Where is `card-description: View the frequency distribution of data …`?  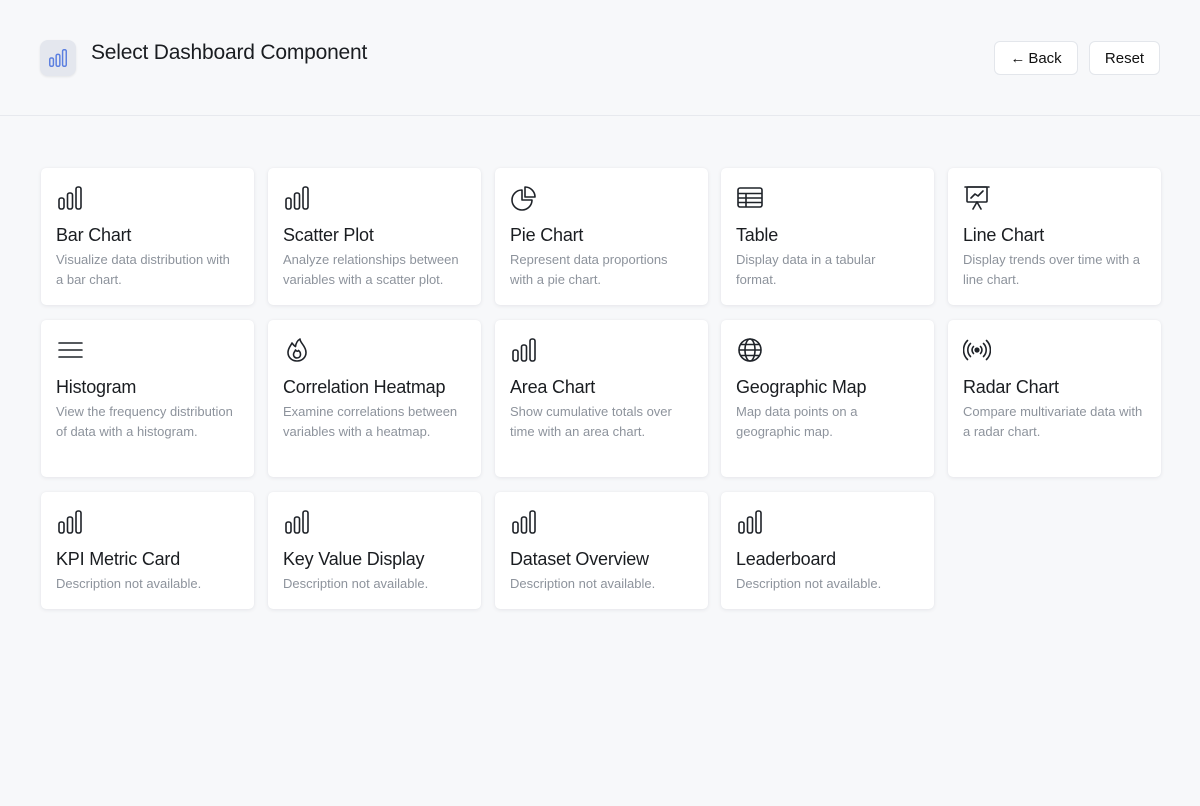 card-description: View the frequency distribution of data … is located at coordinates (144, 421).